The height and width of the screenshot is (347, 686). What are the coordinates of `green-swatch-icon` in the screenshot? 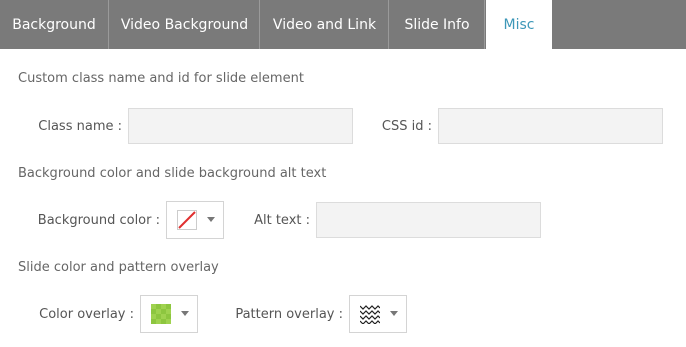 It's located at (161, 314).